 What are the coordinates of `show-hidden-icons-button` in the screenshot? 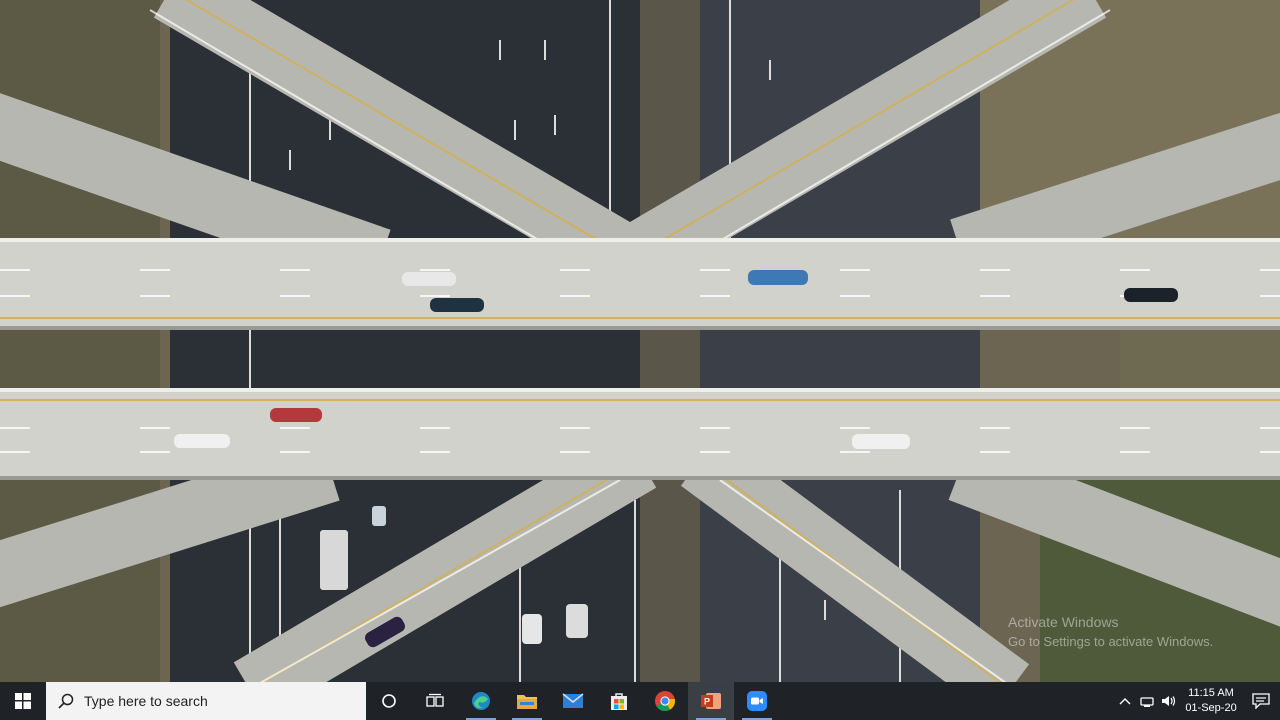 It's located at (1125, 701).